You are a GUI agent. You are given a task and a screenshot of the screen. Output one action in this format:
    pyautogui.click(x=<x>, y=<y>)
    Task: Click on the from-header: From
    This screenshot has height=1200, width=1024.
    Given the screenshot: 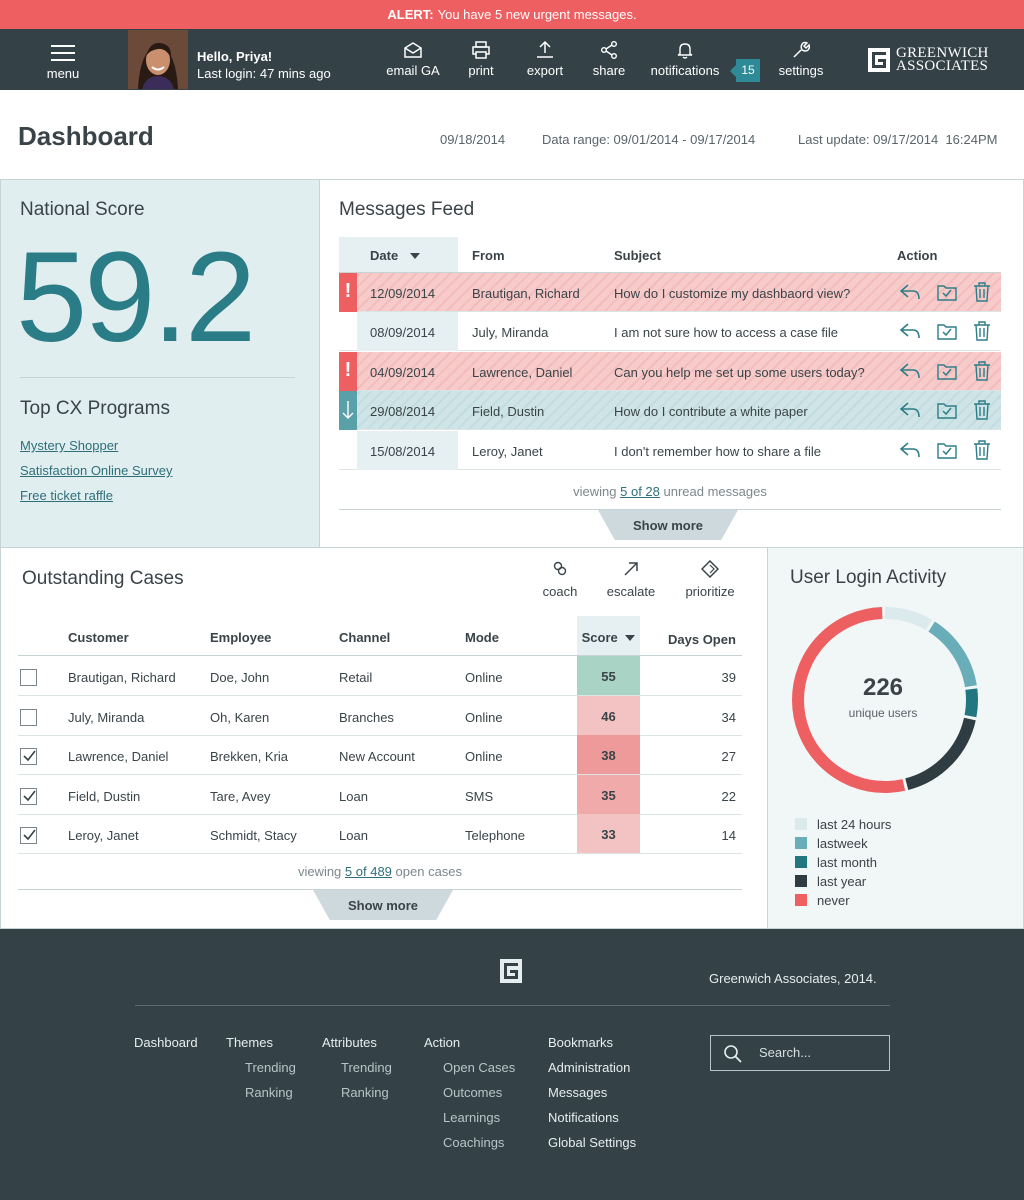 What is the action you would take?
    pyautogui.click(x=488, y=255)
    